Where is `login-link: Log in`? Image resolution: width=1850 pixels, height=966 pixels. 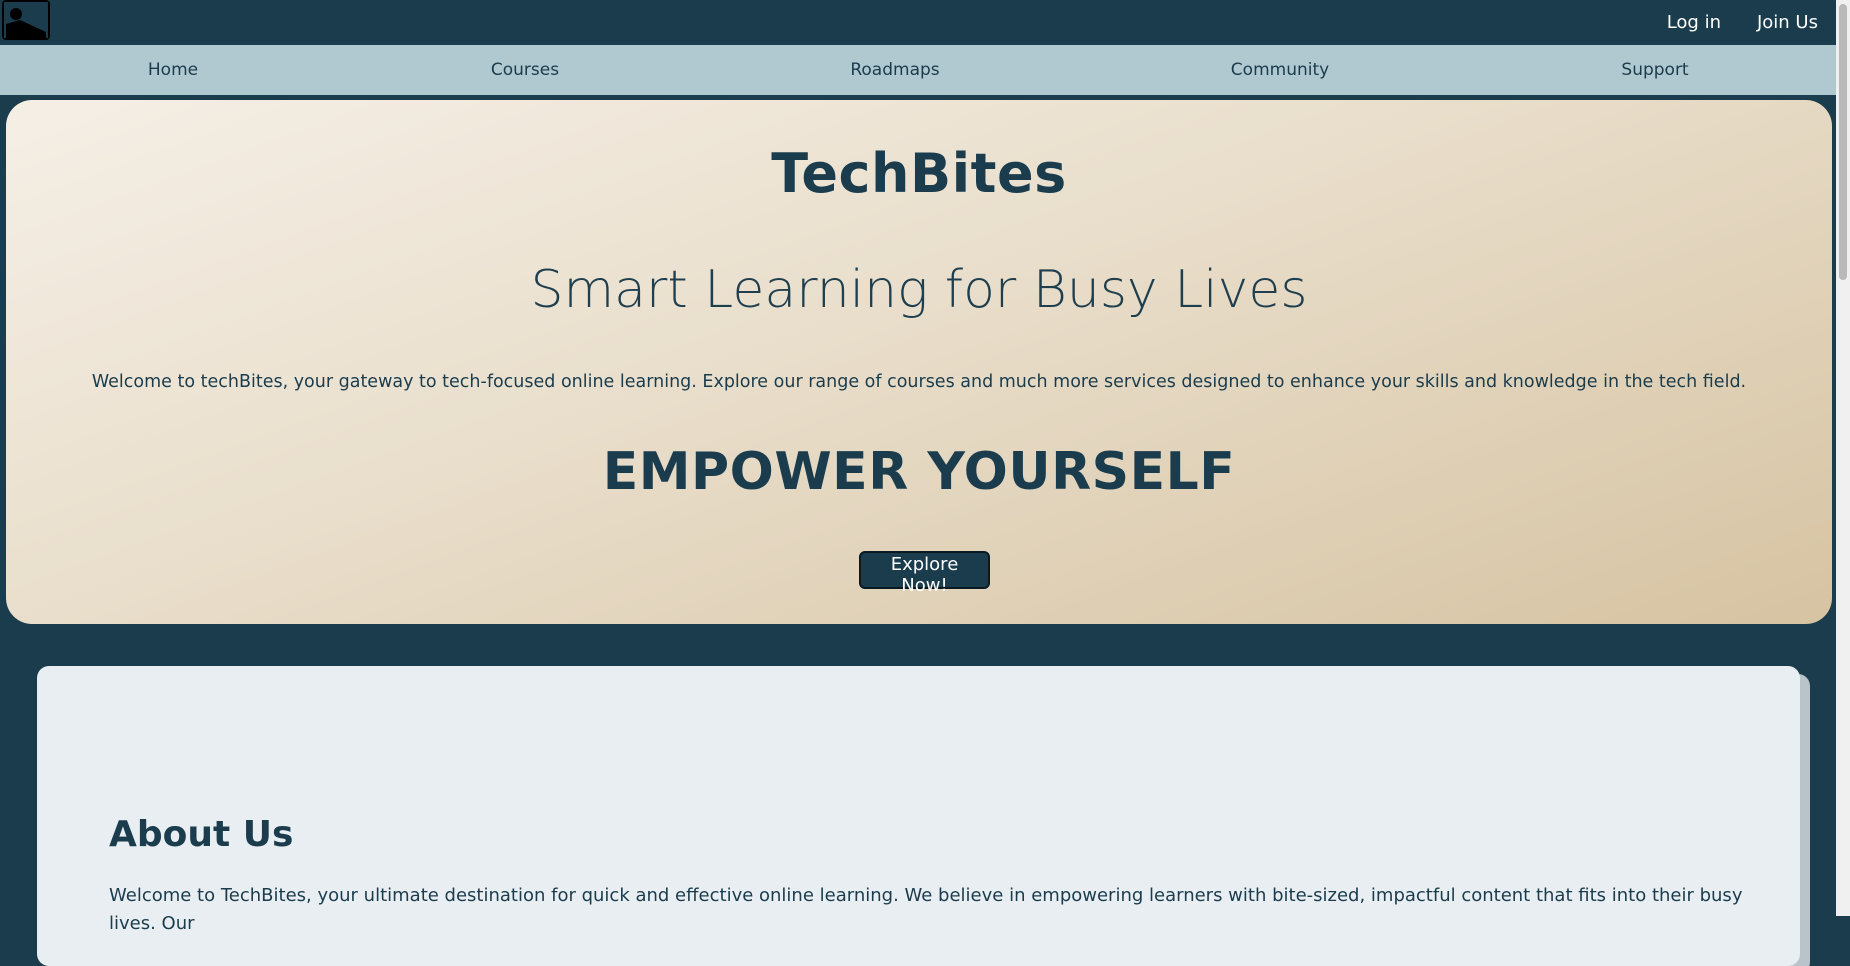
login-link: Log in is located at coordinates (1694, 22).